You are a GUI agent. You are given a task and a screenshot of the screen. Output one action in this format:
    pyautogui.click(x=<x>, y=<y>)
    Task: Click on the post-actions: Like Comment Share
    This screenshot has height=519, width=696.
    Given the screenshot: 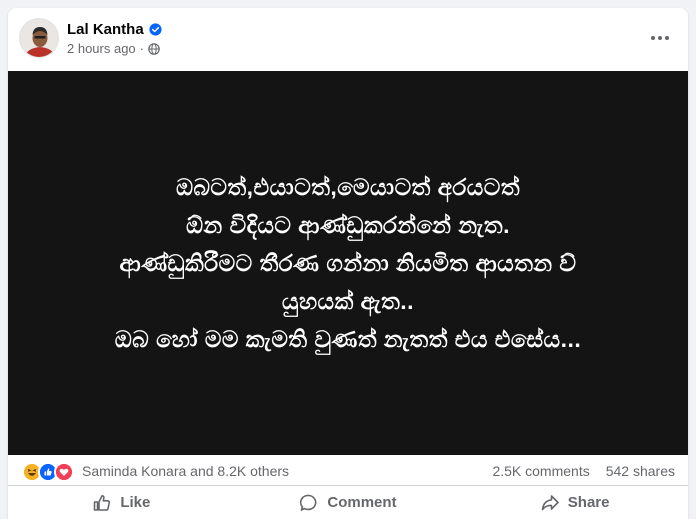 What is the action you would take?
    pyautogui.click(x=348, y=502)
    